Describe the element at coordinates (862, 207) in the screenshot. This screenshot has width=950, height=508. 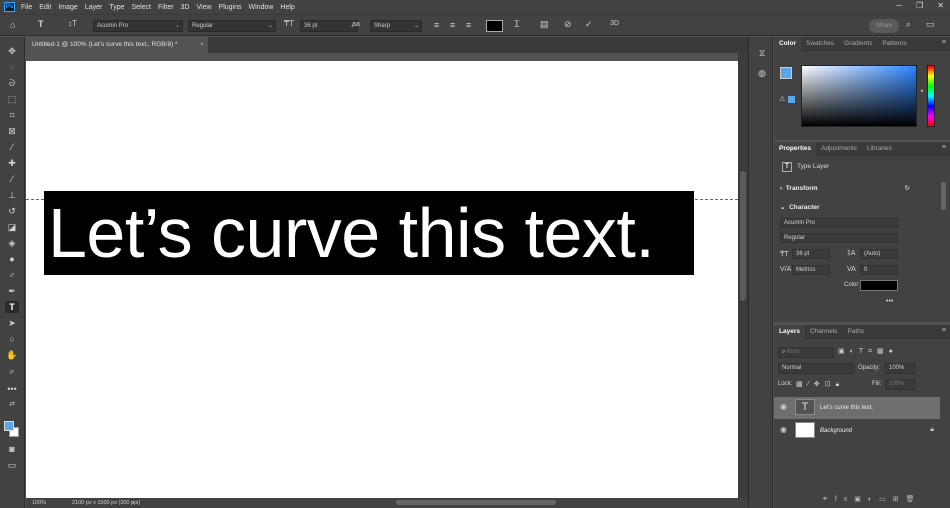
I see `character-section: ⌄ Character` at that location.